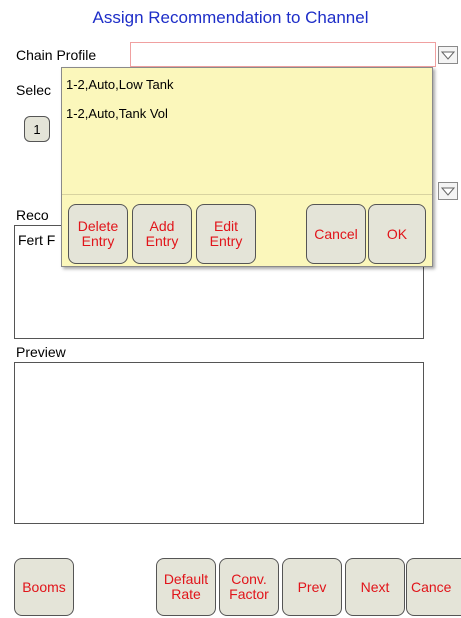 This screenshot has height=618, width=461. Describe the element at coordinates (98, 241) in the screenshot. I see `delete-entry-label-2: Entry` at that location.